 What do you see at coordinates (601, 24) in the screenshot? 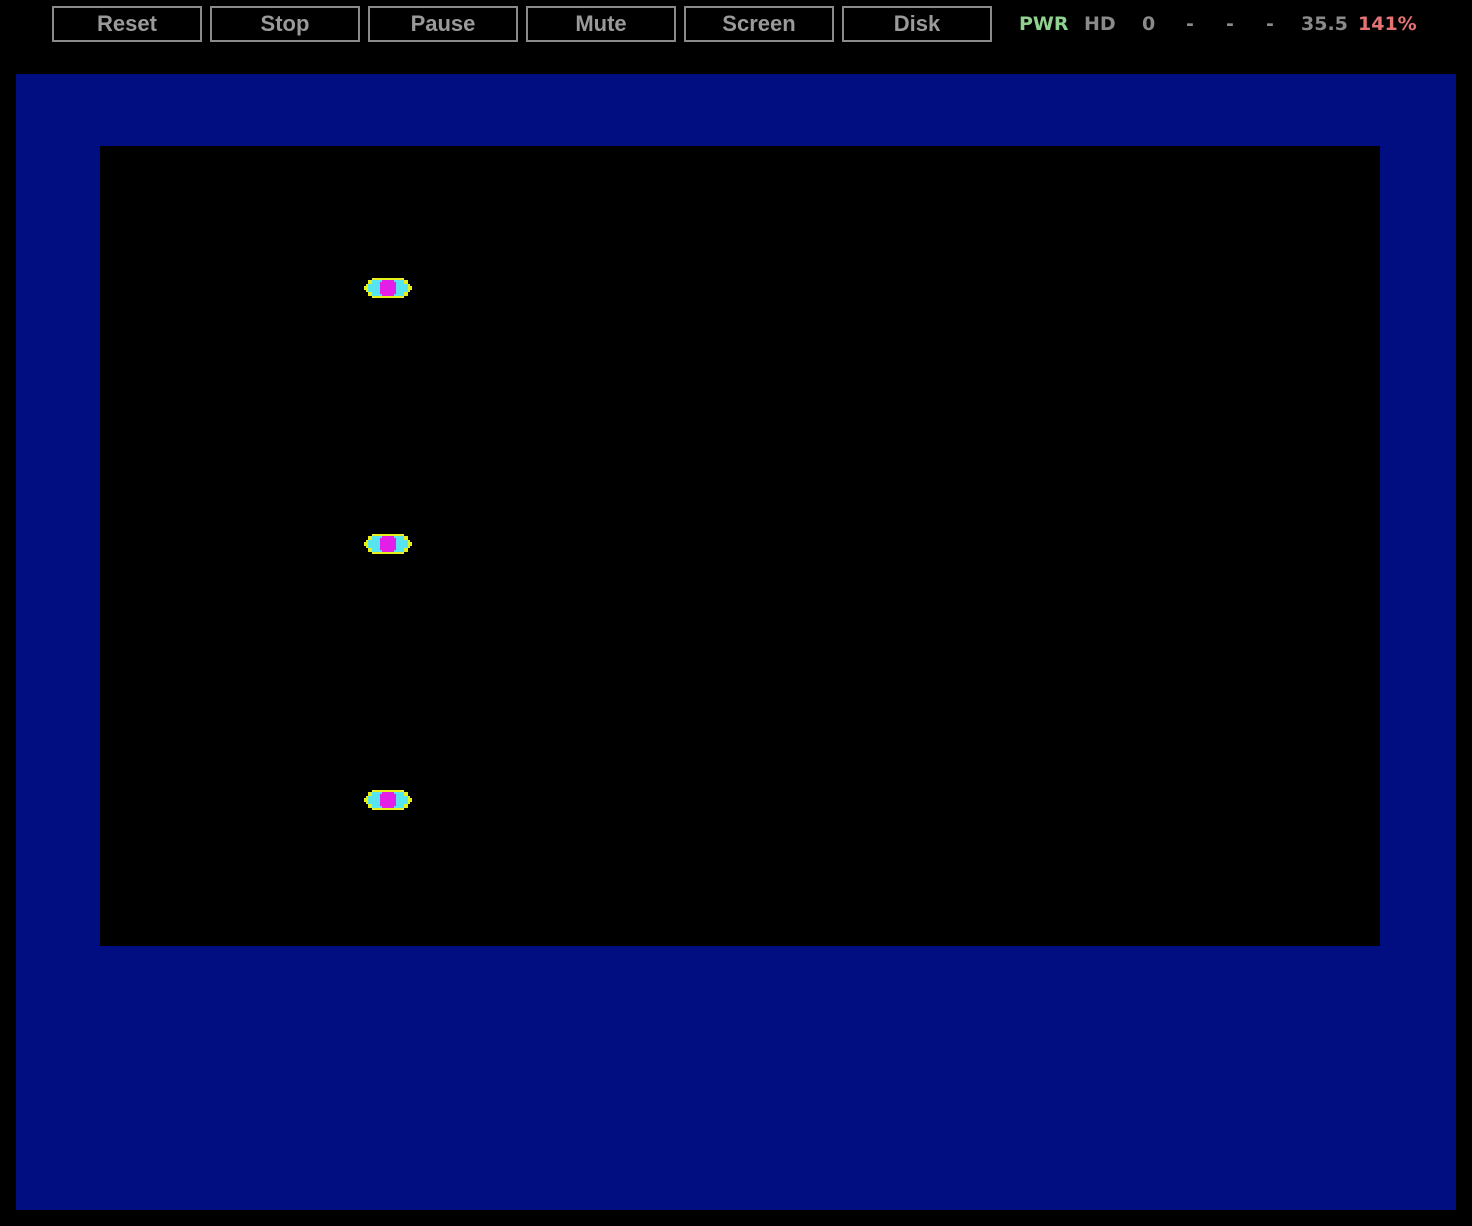
I see `mute-button: Mute` at bounding box center [601, 24].